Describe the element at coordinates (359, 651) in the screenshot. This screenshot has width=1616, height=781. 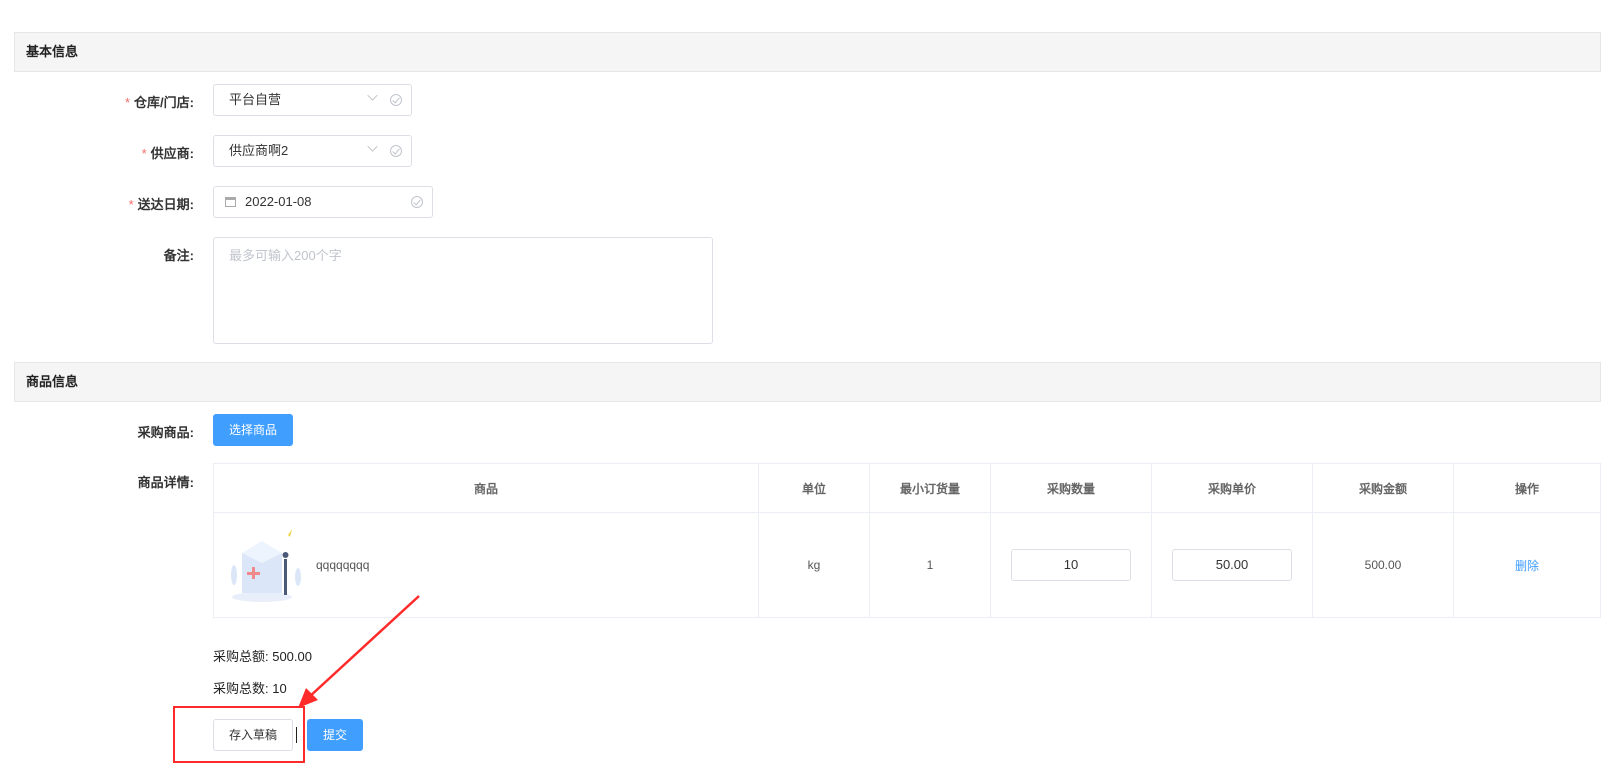
I see `annotation-arrow-icon` at that location.